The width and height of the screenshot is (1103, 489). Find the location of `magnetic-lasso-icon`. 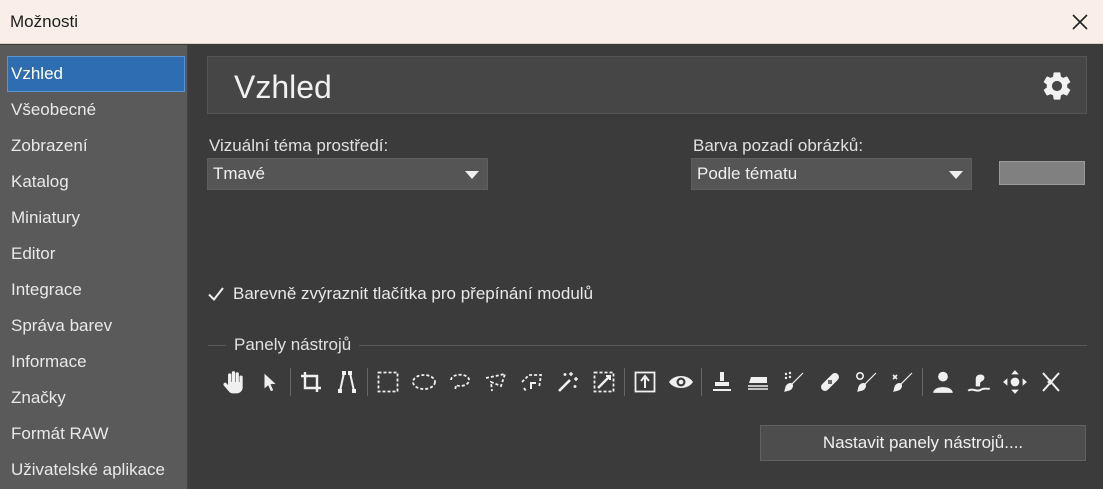

magnetic-lasso-icon is located at coordinates (532, 383).